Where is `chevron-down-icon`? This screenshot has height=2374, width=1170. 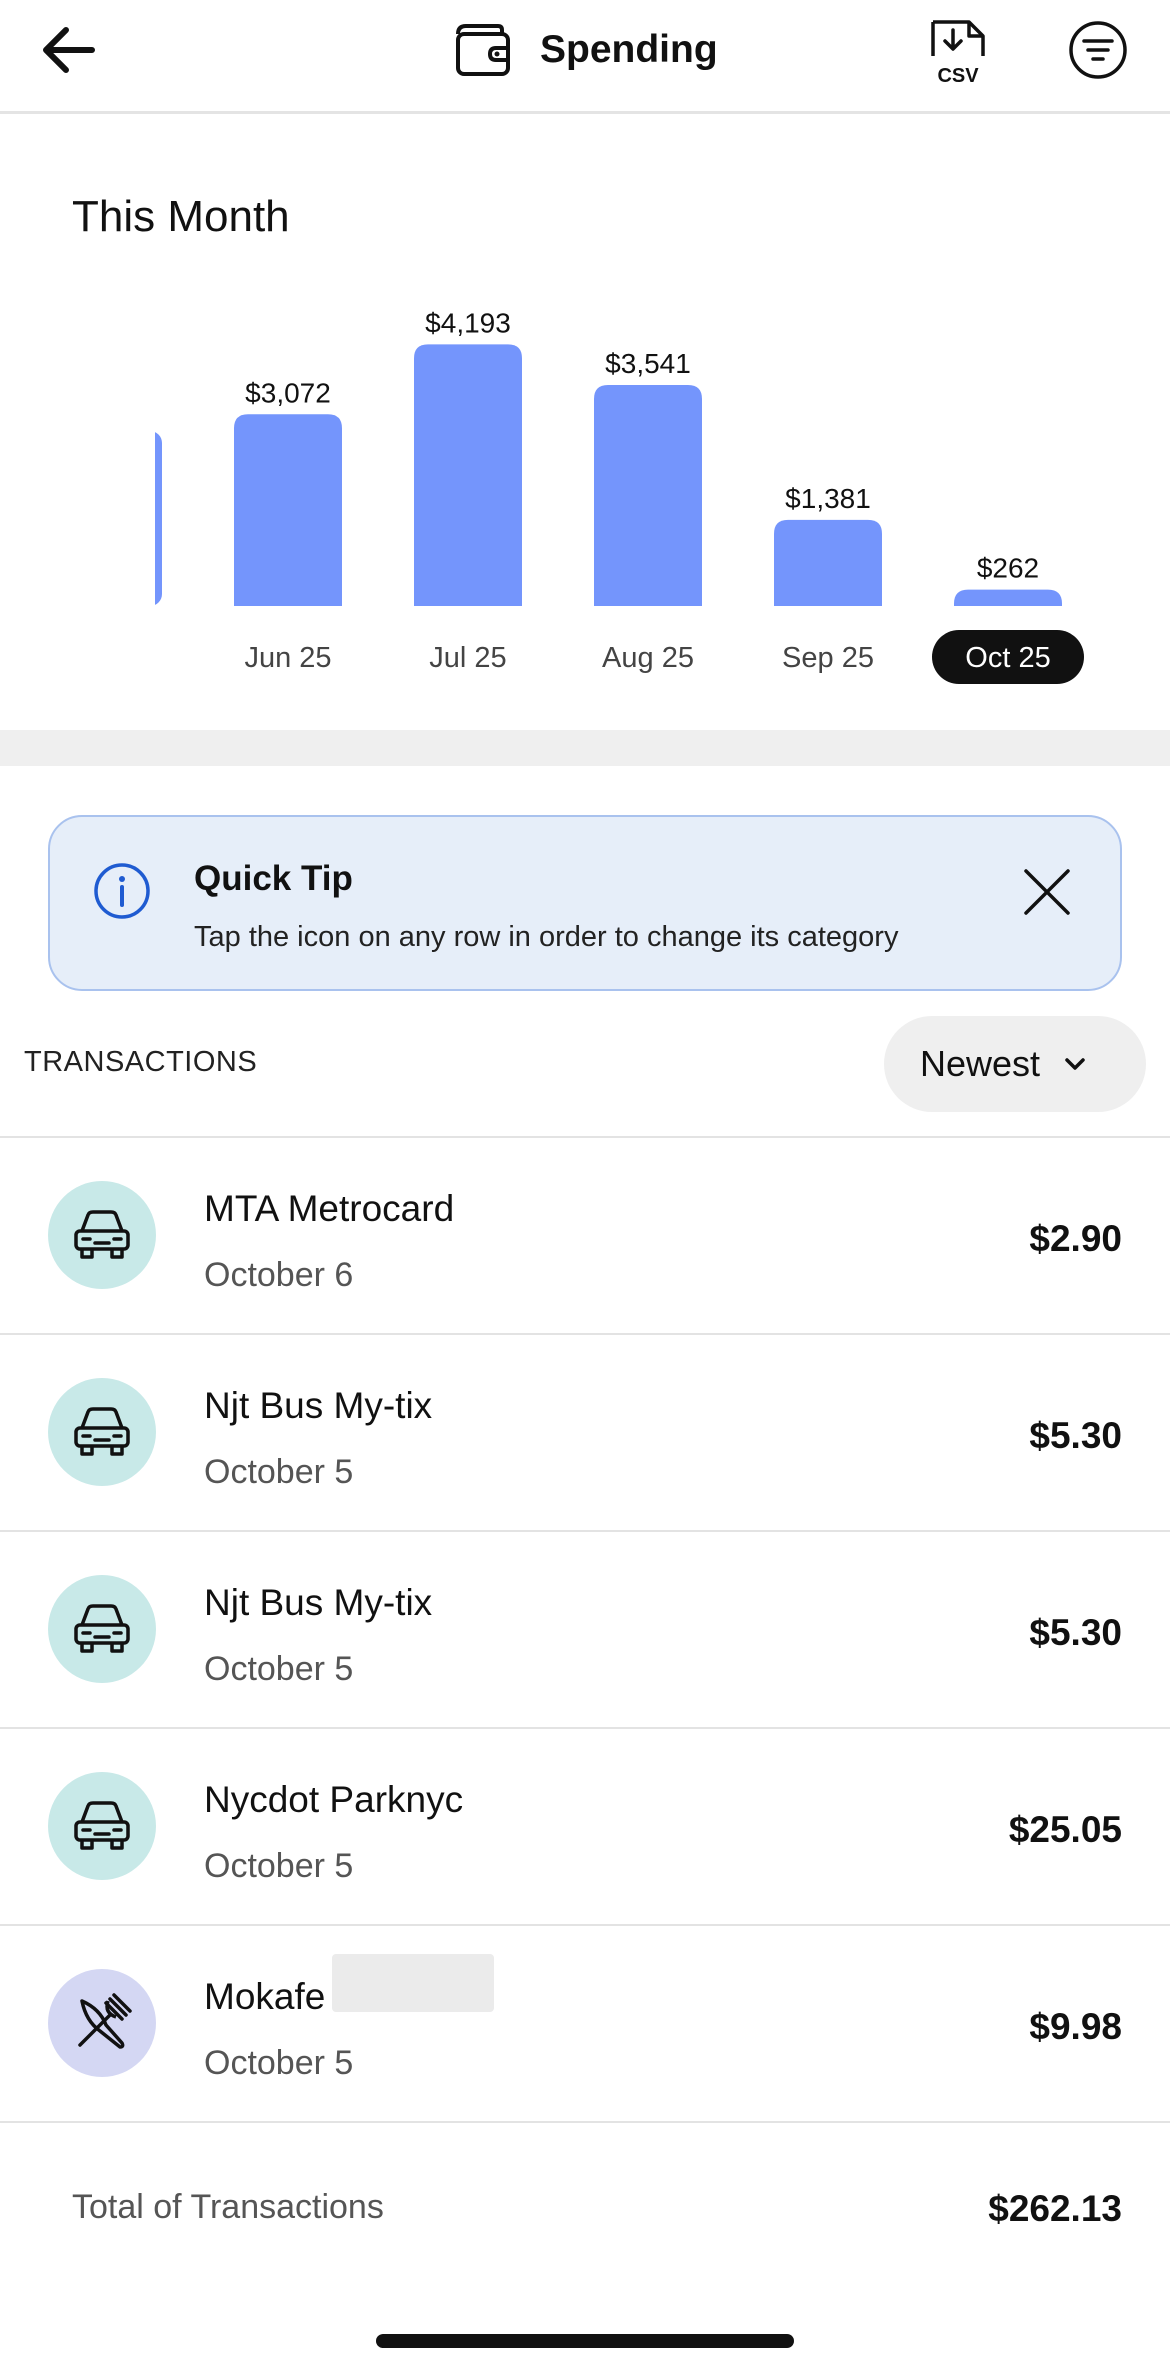
chevron-down-icon is located at coordinates (1075, 1064).